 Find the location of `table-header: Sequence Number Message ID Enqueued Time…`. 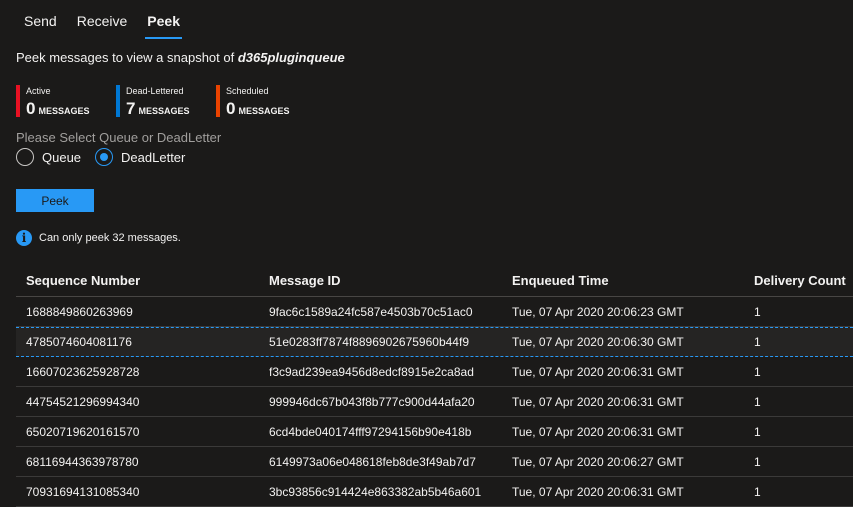

table-header: Sequence Number Message ID Enqueued Time… is located at coordinates (434, 280).